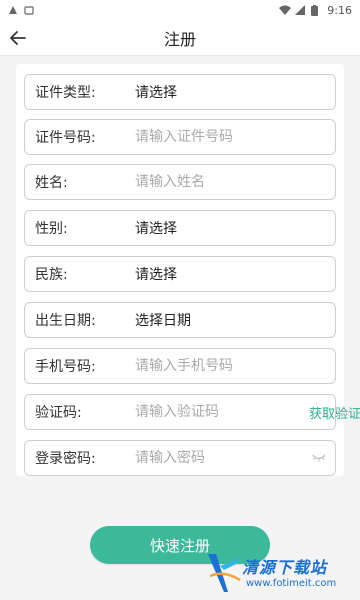  Describe the element at coordinates (285, 567) in the screenshot. I see `watermark-name: 清源下载站` at that location.